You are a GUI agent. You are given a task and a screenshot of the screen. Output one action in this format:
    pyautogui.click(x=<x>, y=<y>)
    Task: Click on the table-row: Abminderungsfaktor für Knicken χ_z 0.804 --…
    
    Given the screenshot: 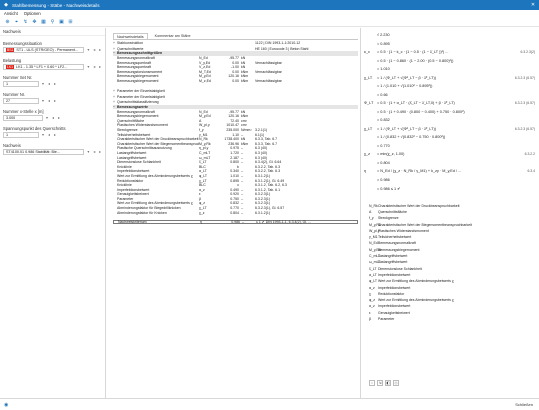 What is the action you would take?
    pyautogui.click(x=235, y=212)
    